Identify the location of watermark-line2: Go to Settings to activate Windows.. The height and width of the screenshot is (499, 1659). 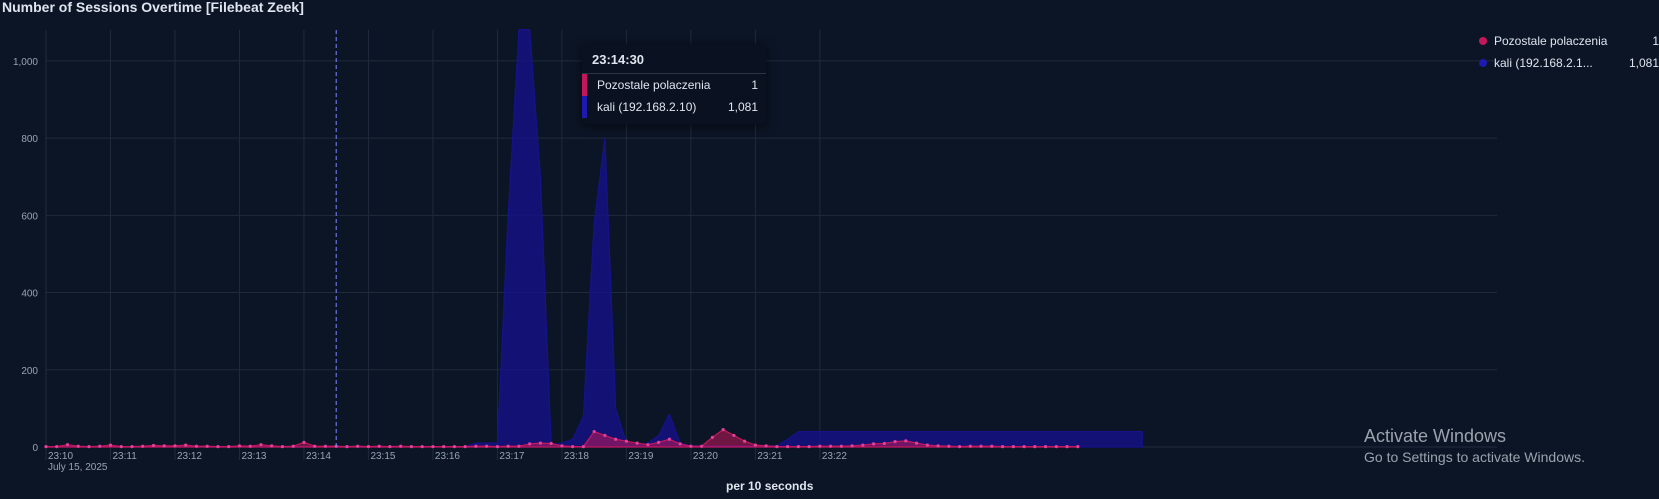
(1474, 457).